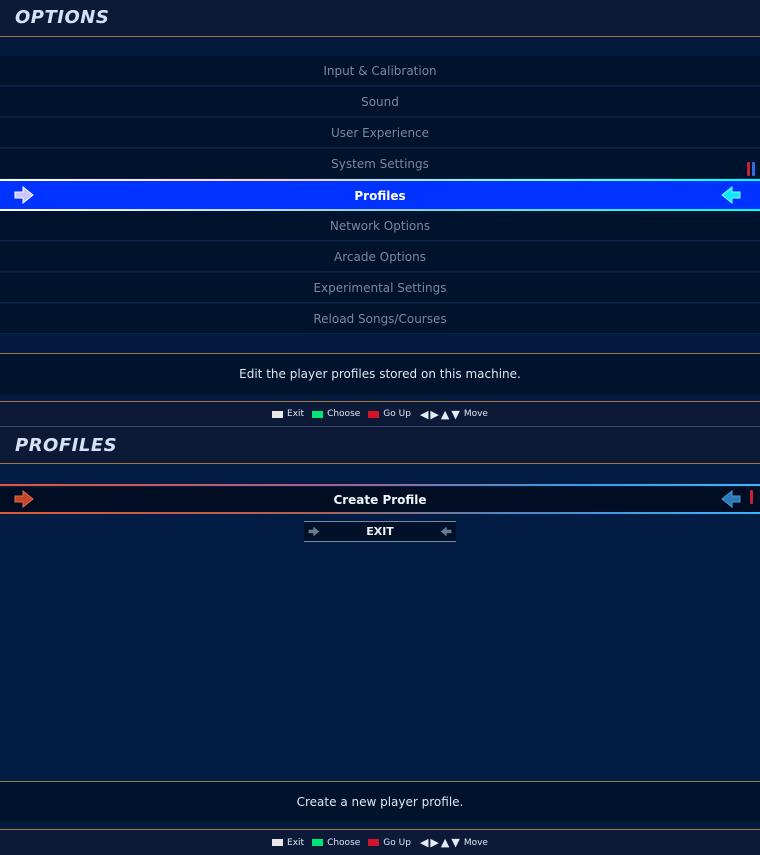 This screenshot has height=855, width=760. What do you see at coordinates (731, 195) in the screenshot?
I see `selection-left-arrow-icon` at bounding box center [731, 195].